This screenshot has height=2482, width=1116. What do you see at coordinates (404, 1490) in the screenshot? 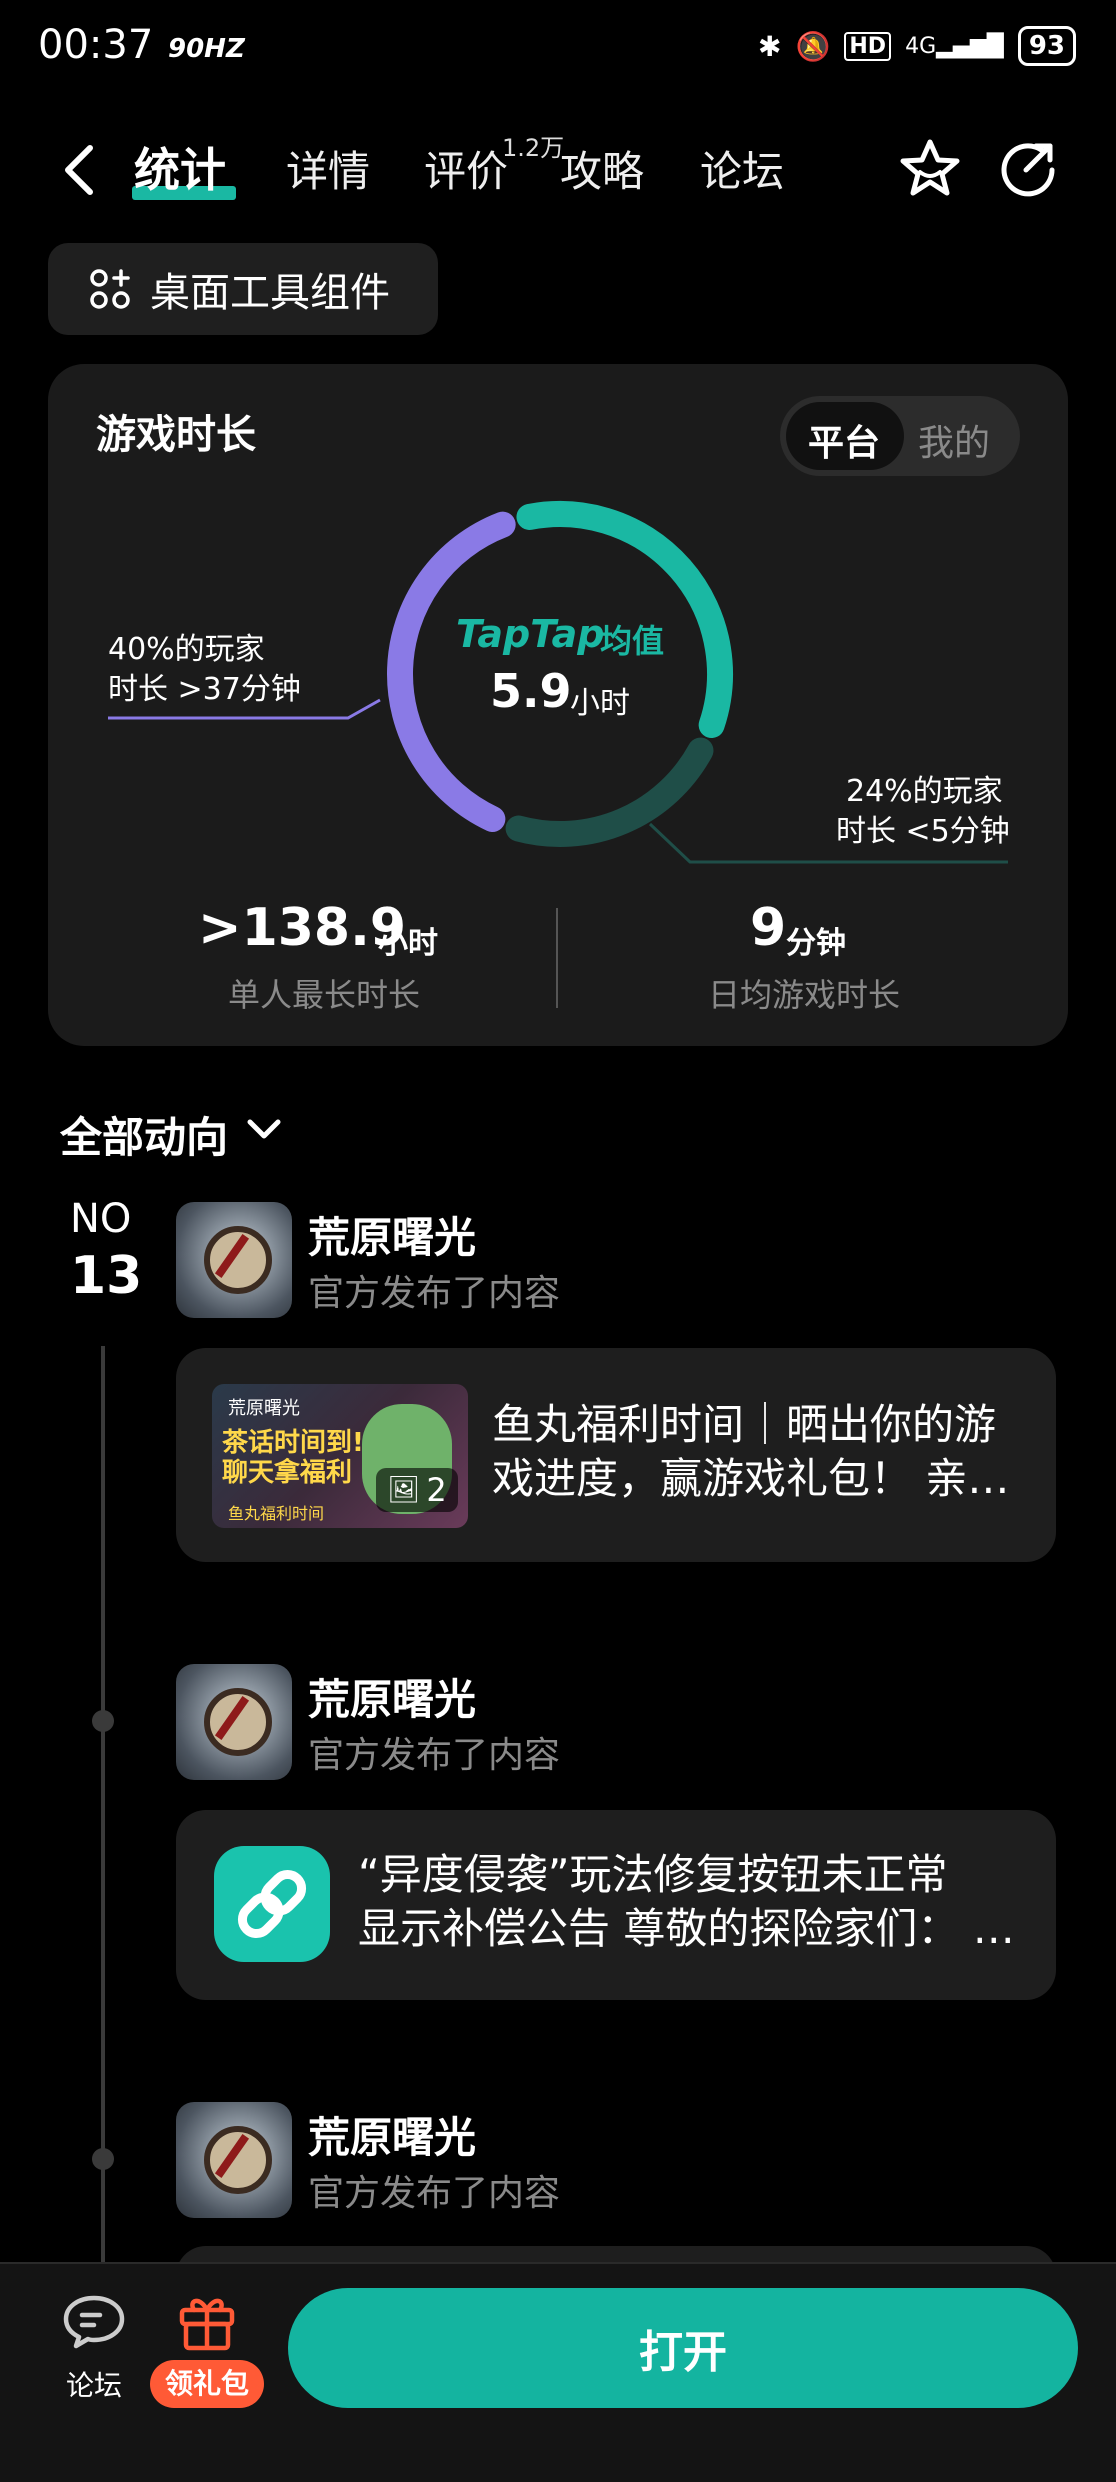
I see `image-icon: 🖼` at bounding box center [404, 1490].